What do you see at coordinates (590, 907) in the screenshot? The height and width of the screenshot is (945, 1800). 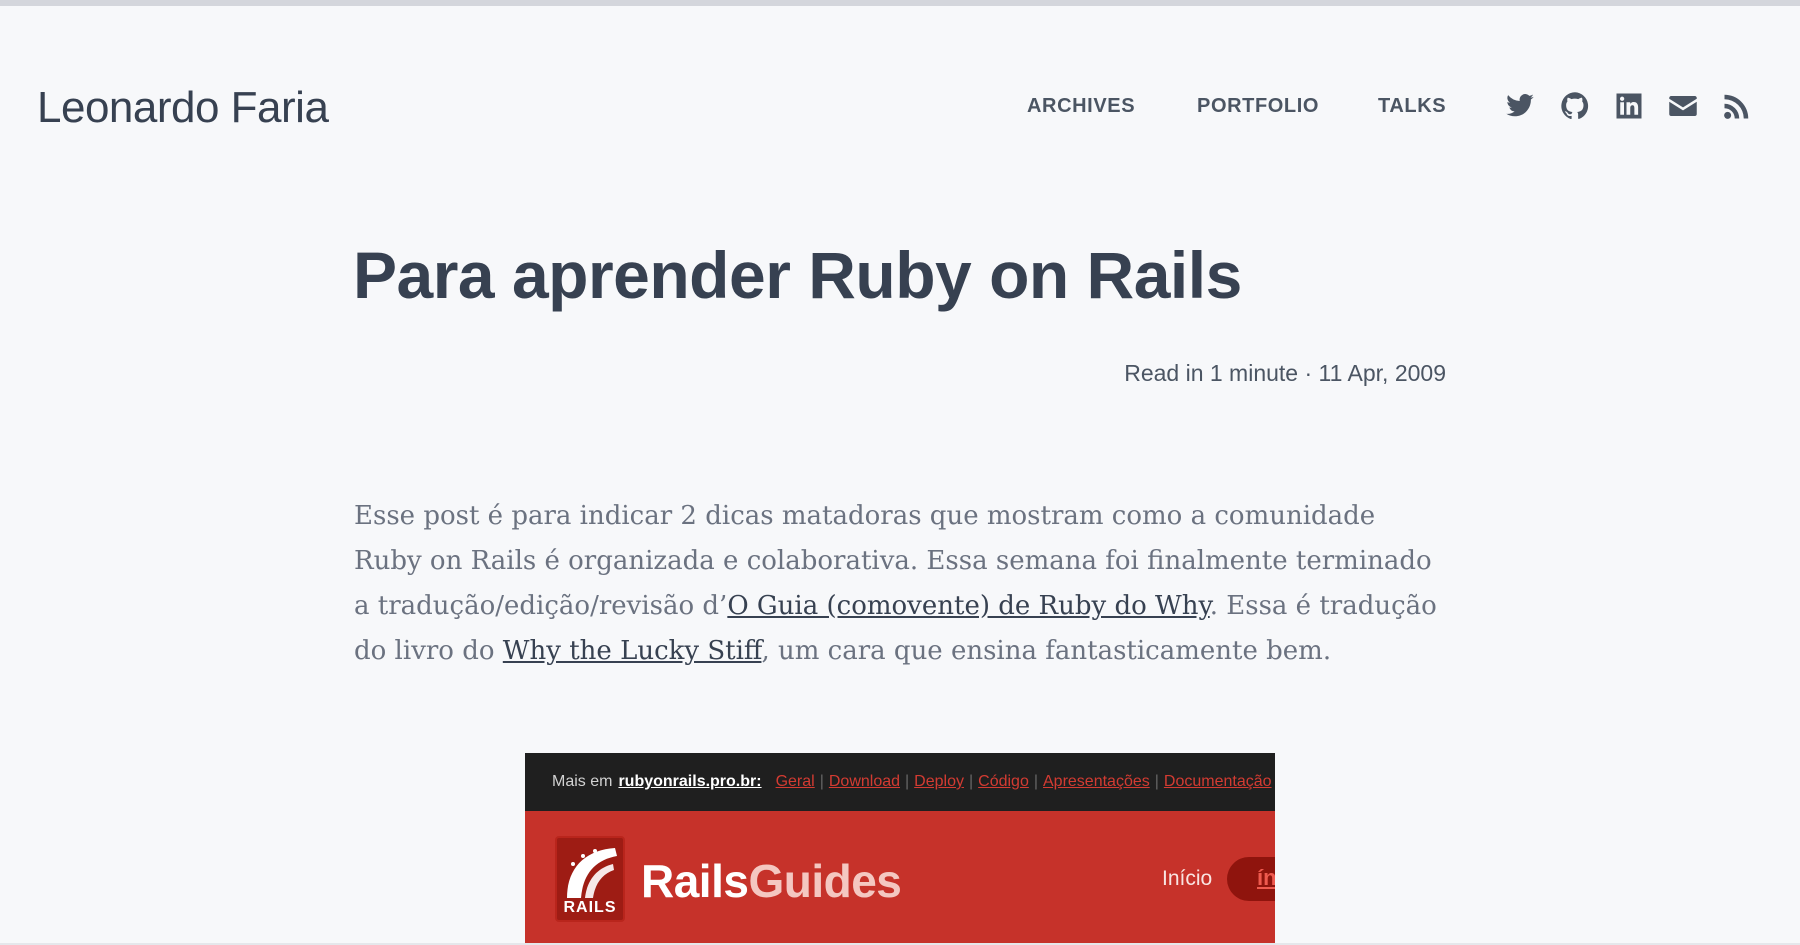 I see `rails-logo-word: RAILS` at bounding box center [590, 907].